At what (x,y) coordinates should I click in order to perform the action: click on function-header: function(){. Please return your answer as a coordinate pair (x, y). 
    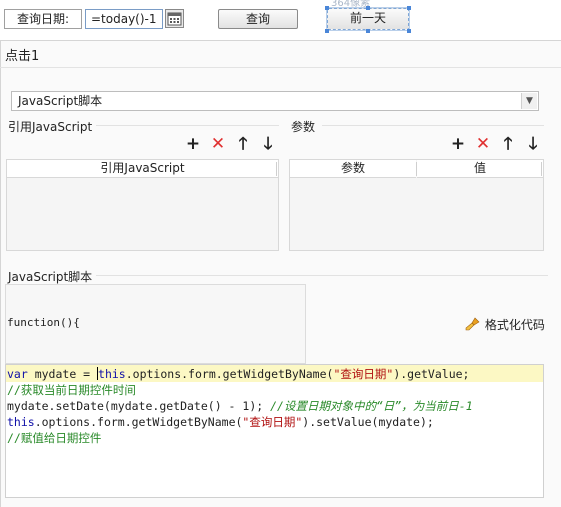
    Looking at the image, I should click on (43, 322).